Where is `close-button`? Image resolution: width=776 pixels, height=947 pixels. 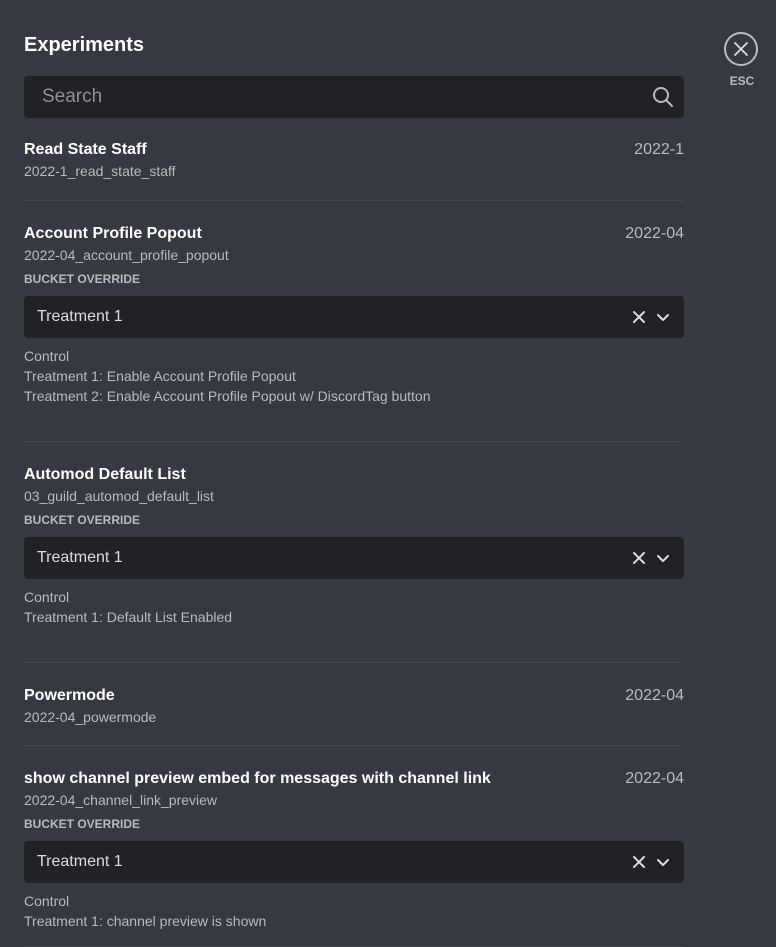 close-button is located at coordinates (741, 49).